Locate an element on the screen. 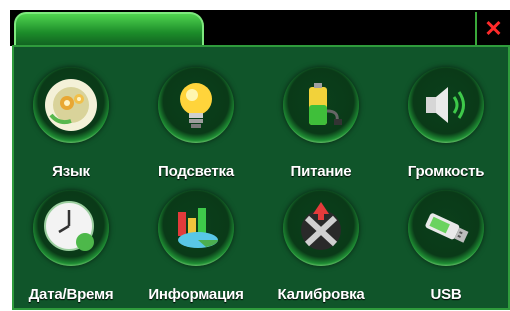 The height and width of the screenshot is (311, 510). setting-power: Питание is located at coordinates (321, 125).